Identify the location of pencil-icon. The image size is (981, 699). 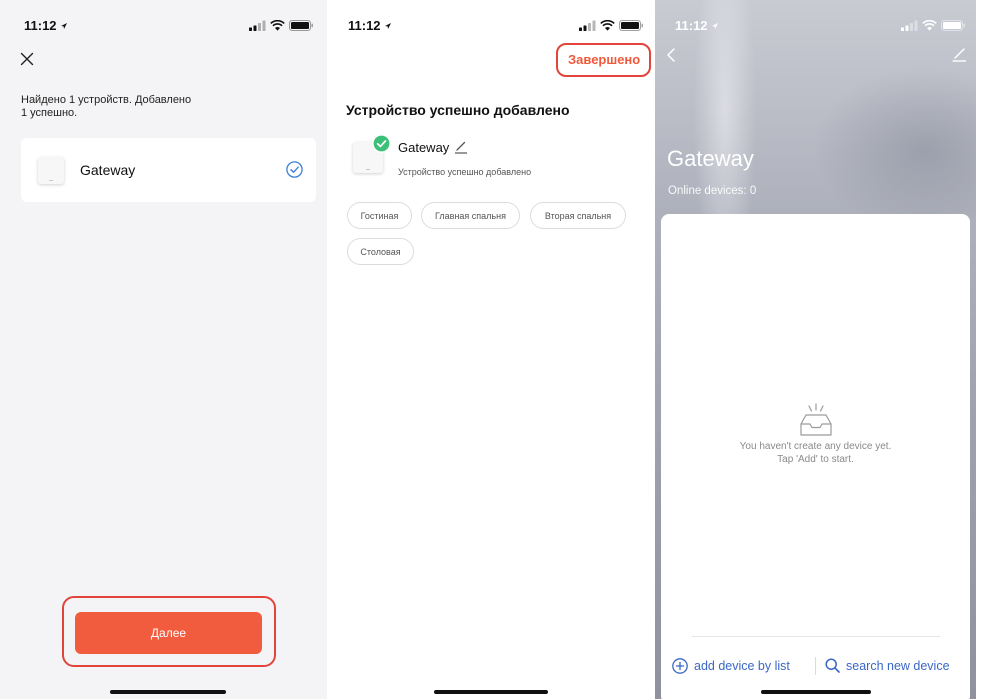
(461, 147).